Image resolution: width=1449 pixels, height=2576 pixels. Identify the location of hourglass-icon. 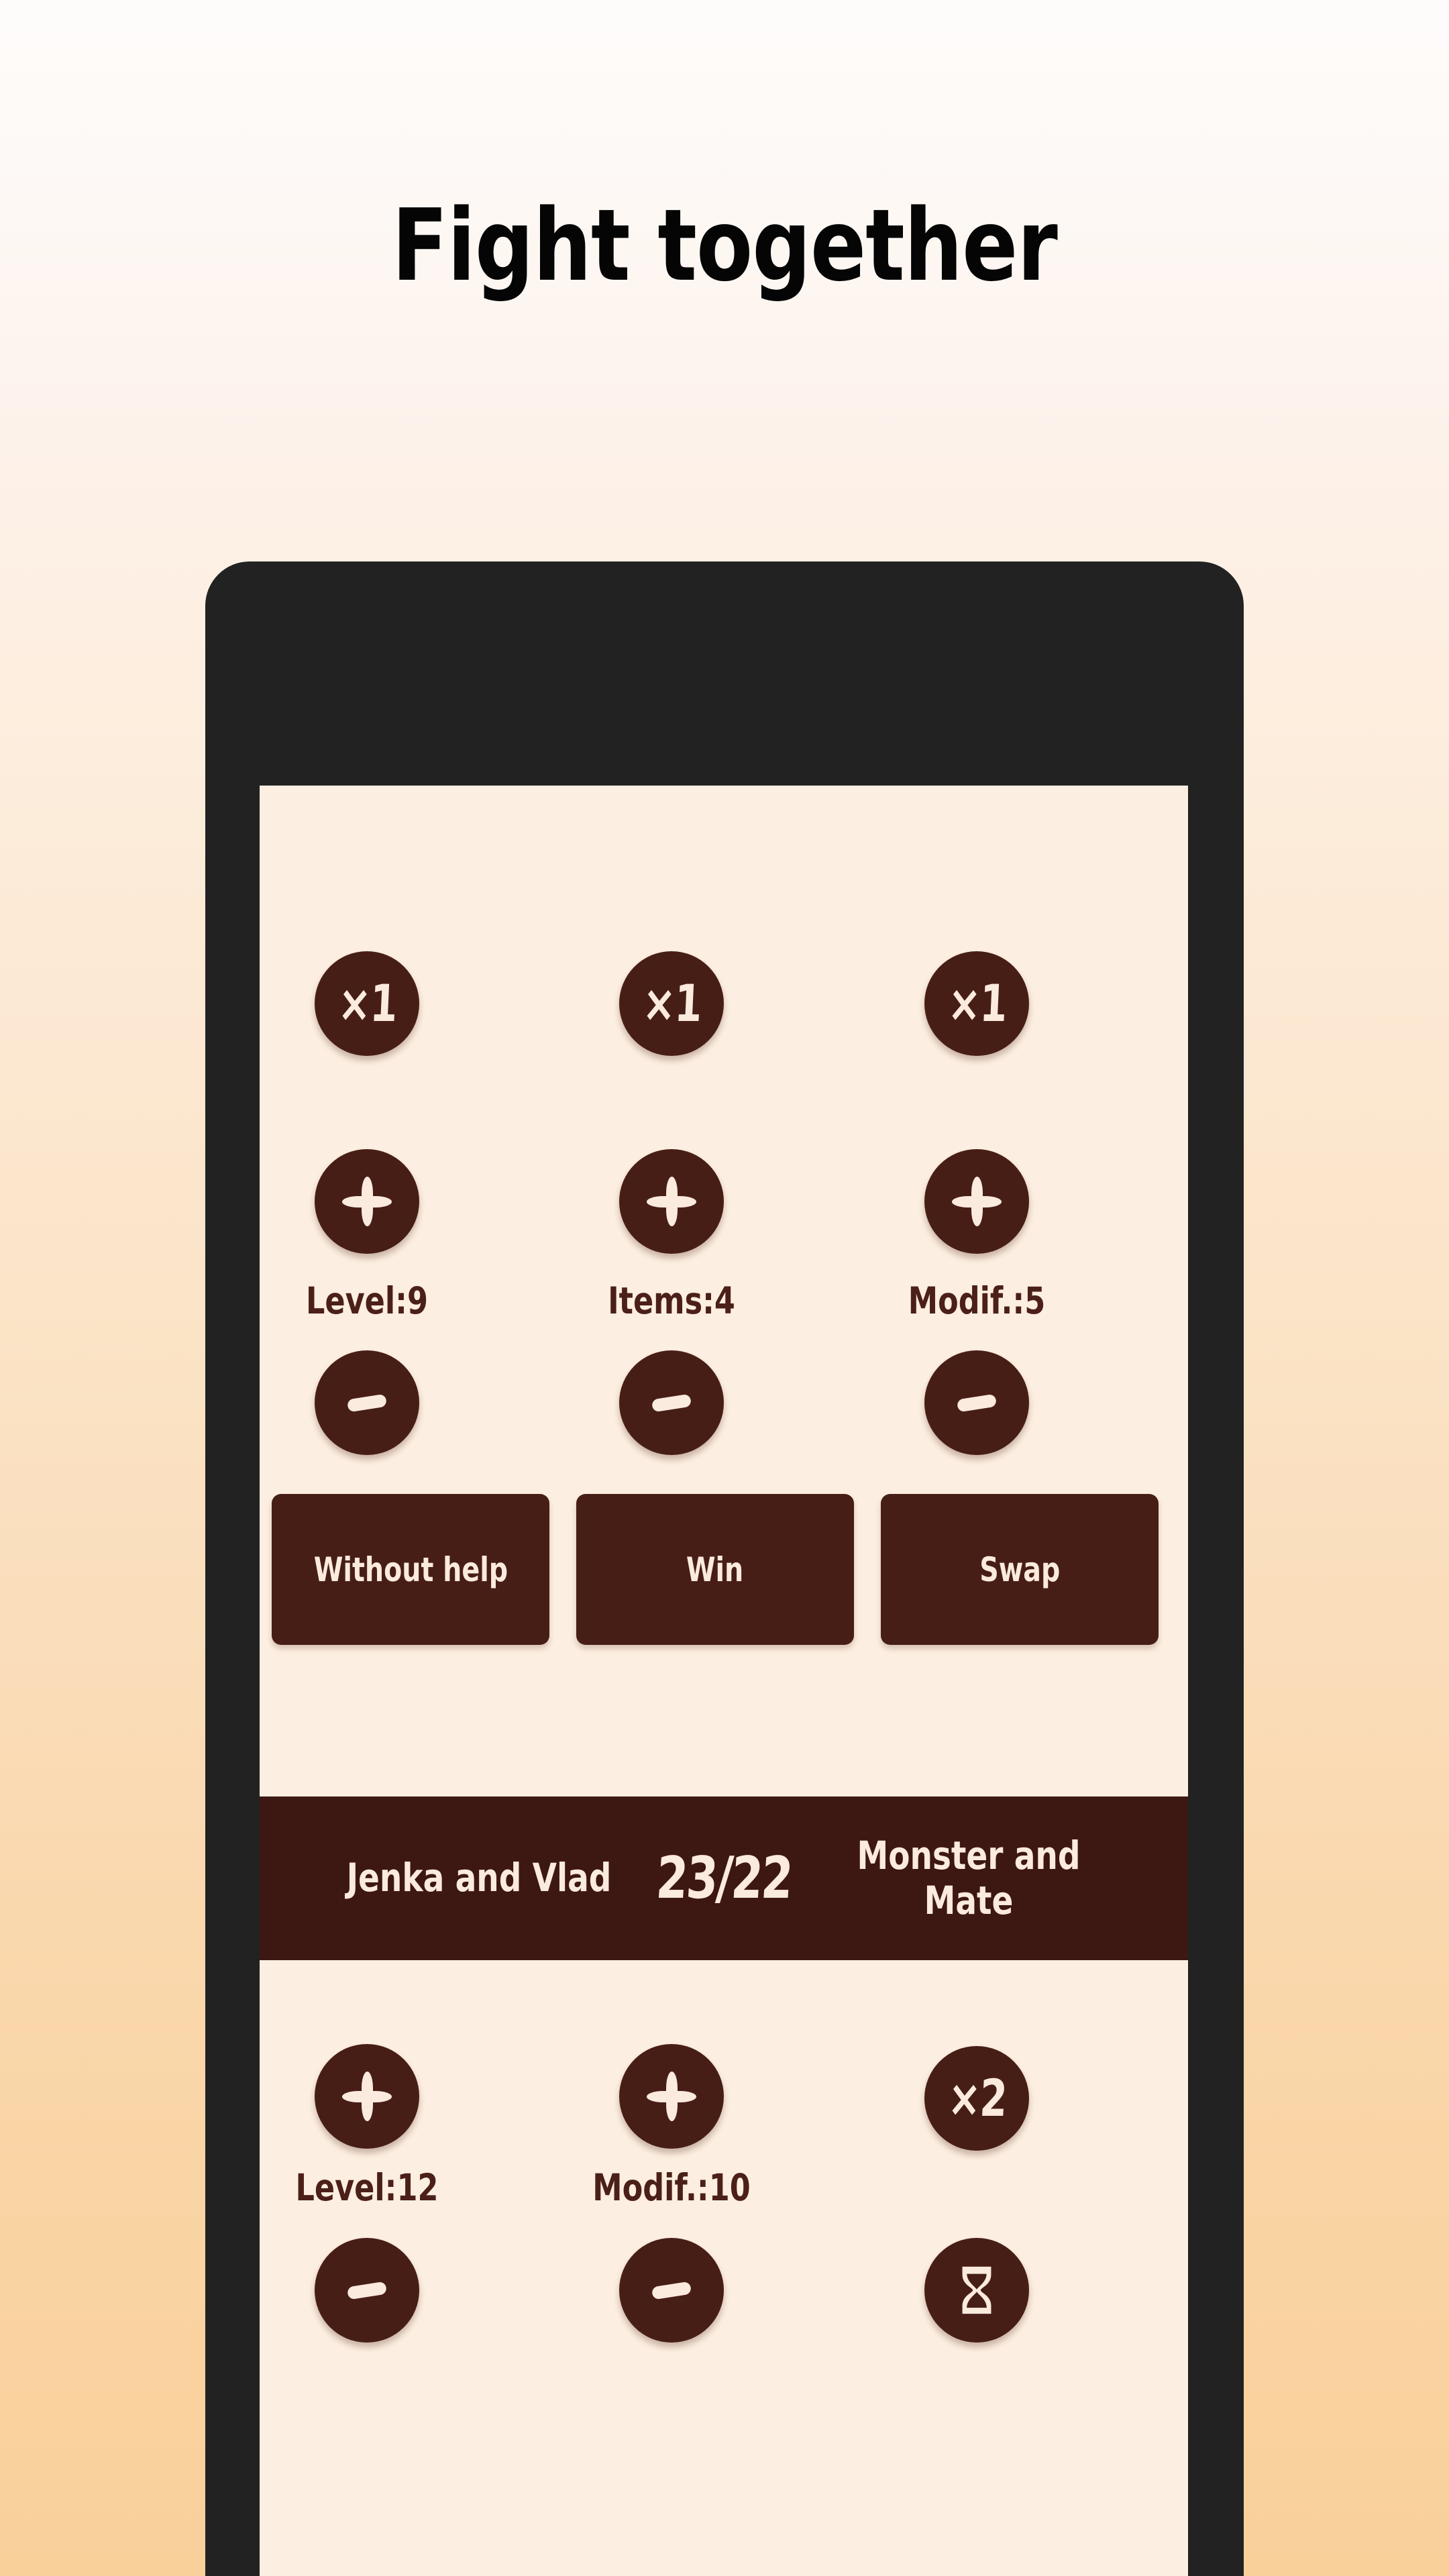
(977, 2290).